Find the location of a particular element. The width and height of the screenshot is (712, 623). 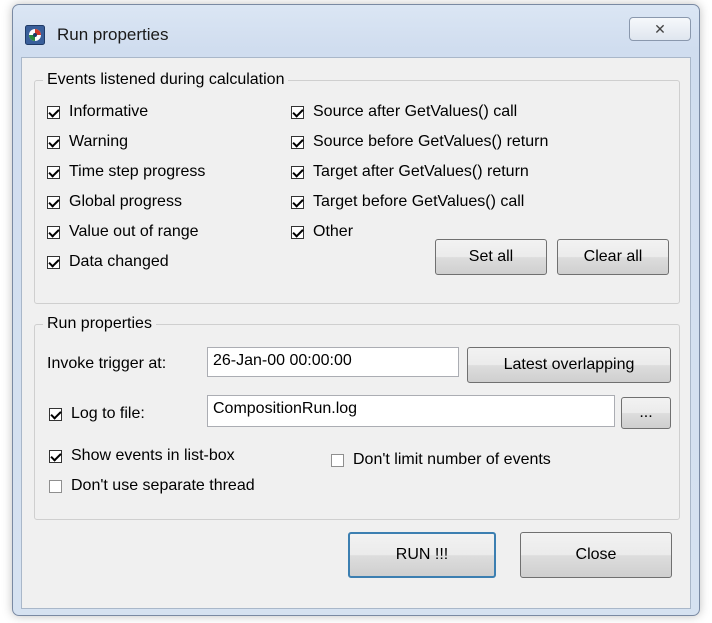

checkbox-label: Value out of range is located at coordinates (134, 231).